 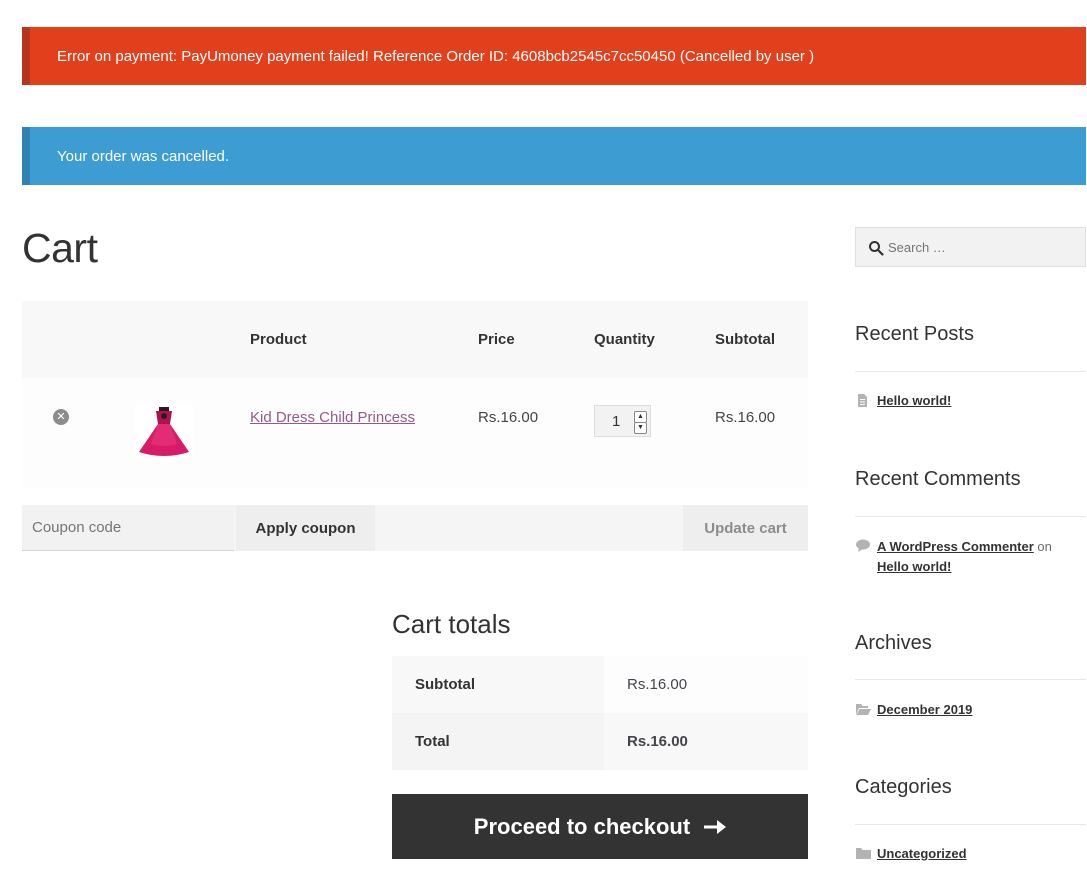 What do you see at coordinates (1044, 546) in the screenshot?
I see `comment-connector: on` at bounding box center [1044, 546].